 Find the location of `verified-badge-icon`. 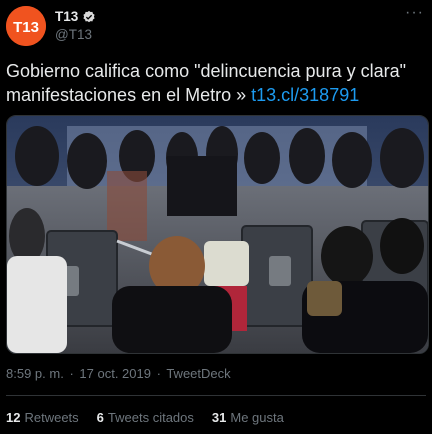

verified-badge-icon is located at coordinates (89, 16).